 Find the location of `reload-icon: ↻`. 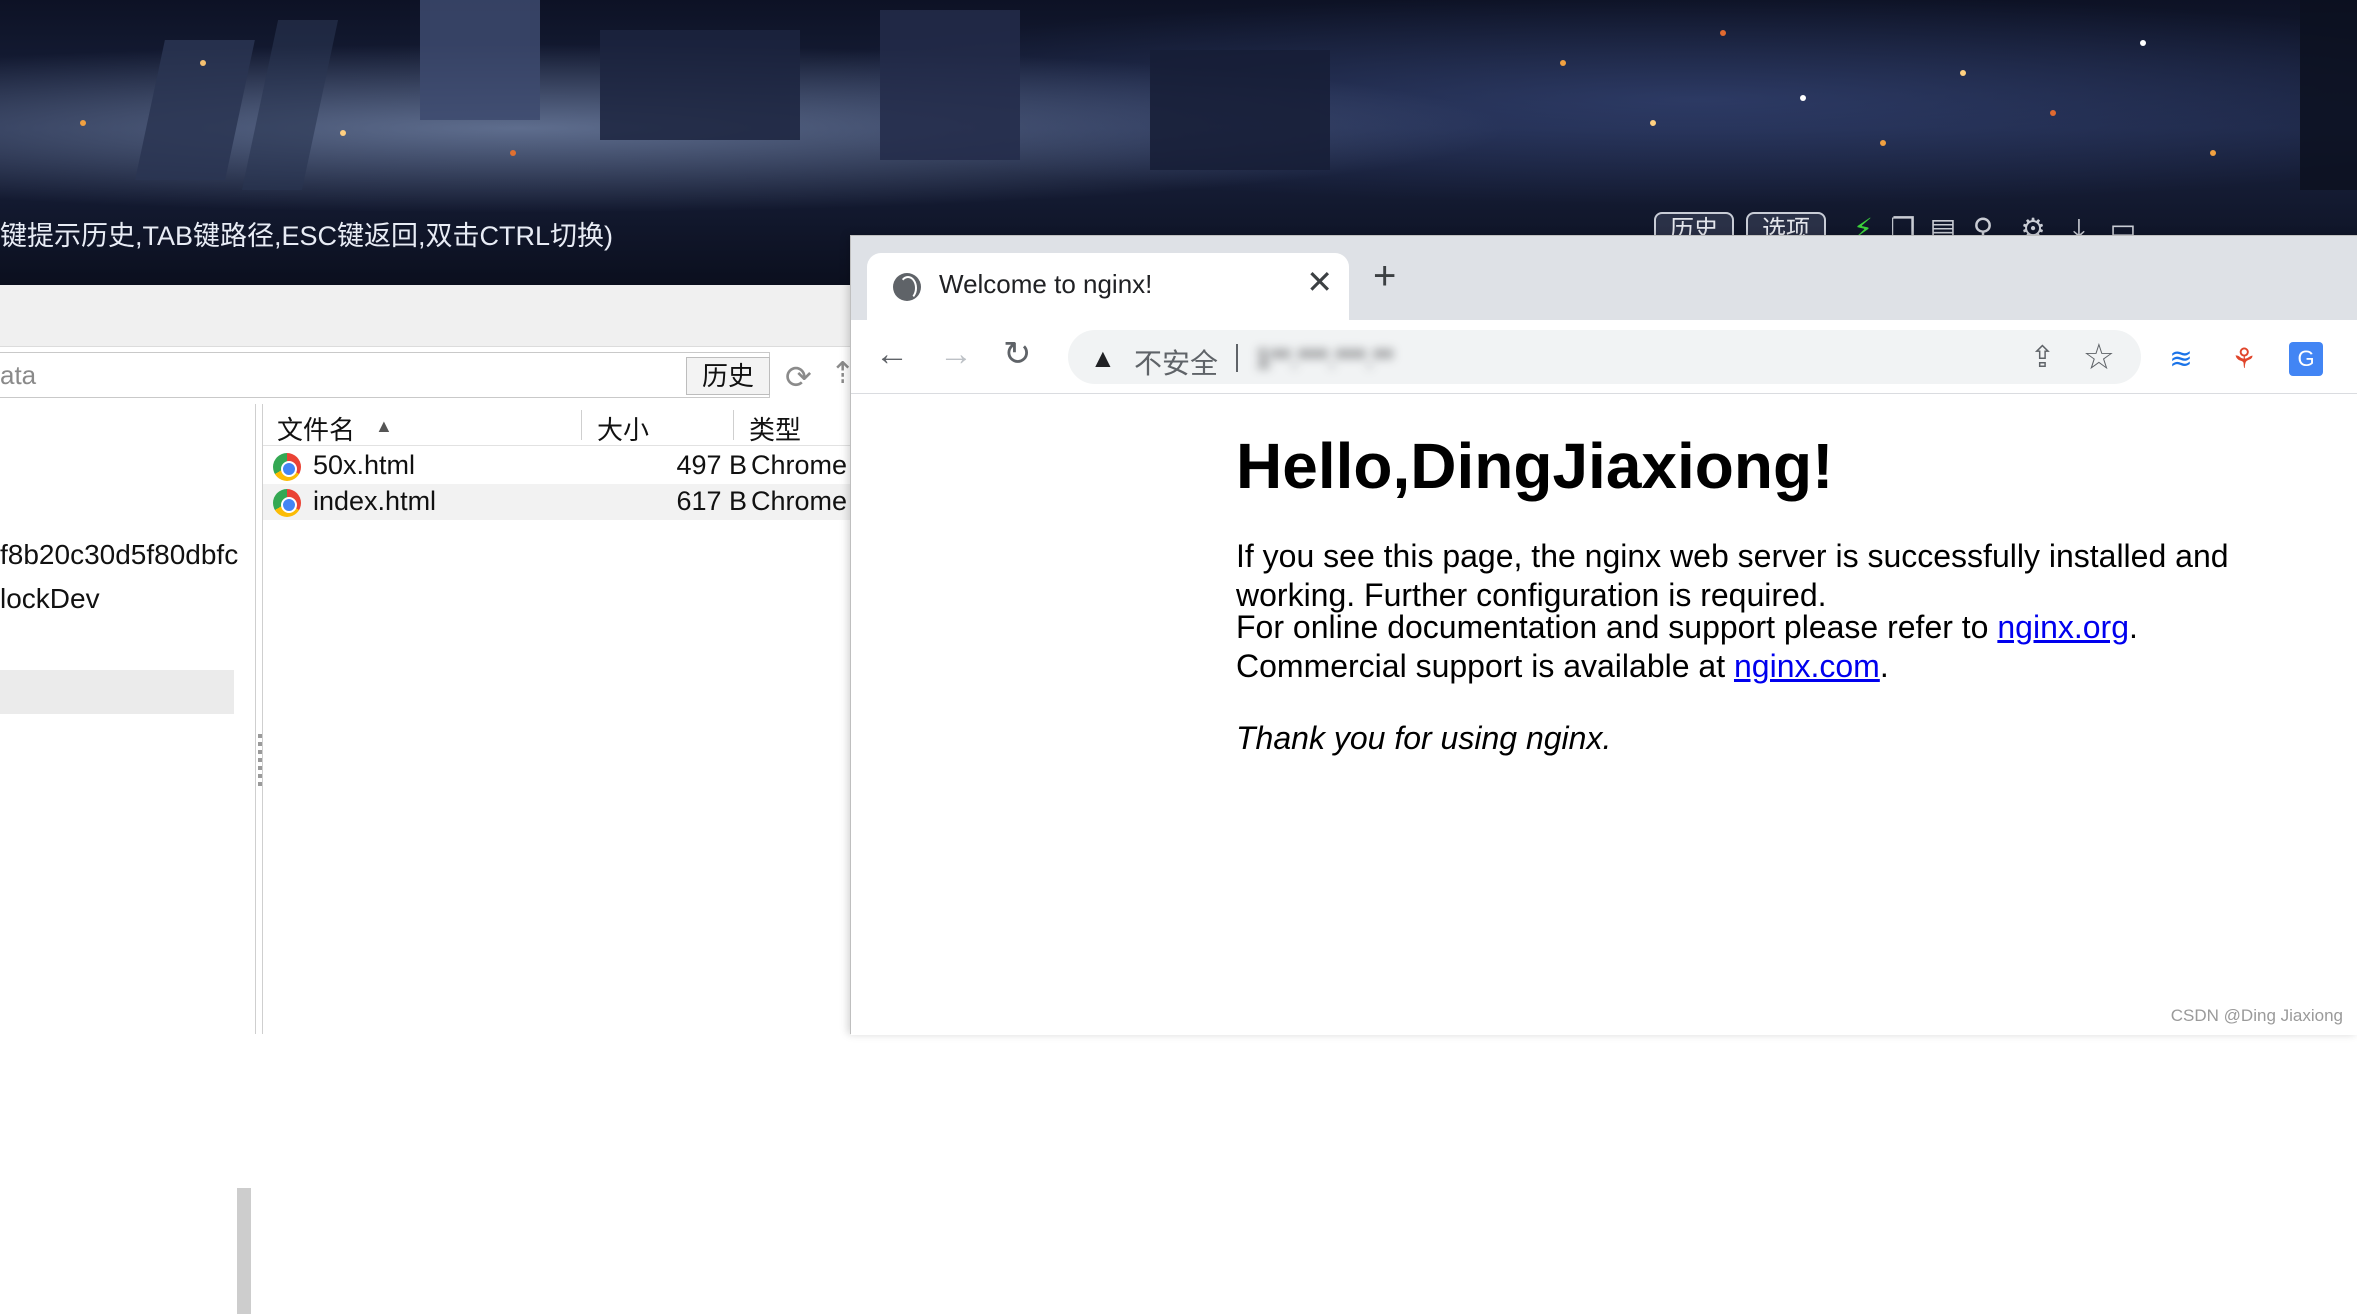

reload-icon: ↻ is located at coordinates (1017, 354).